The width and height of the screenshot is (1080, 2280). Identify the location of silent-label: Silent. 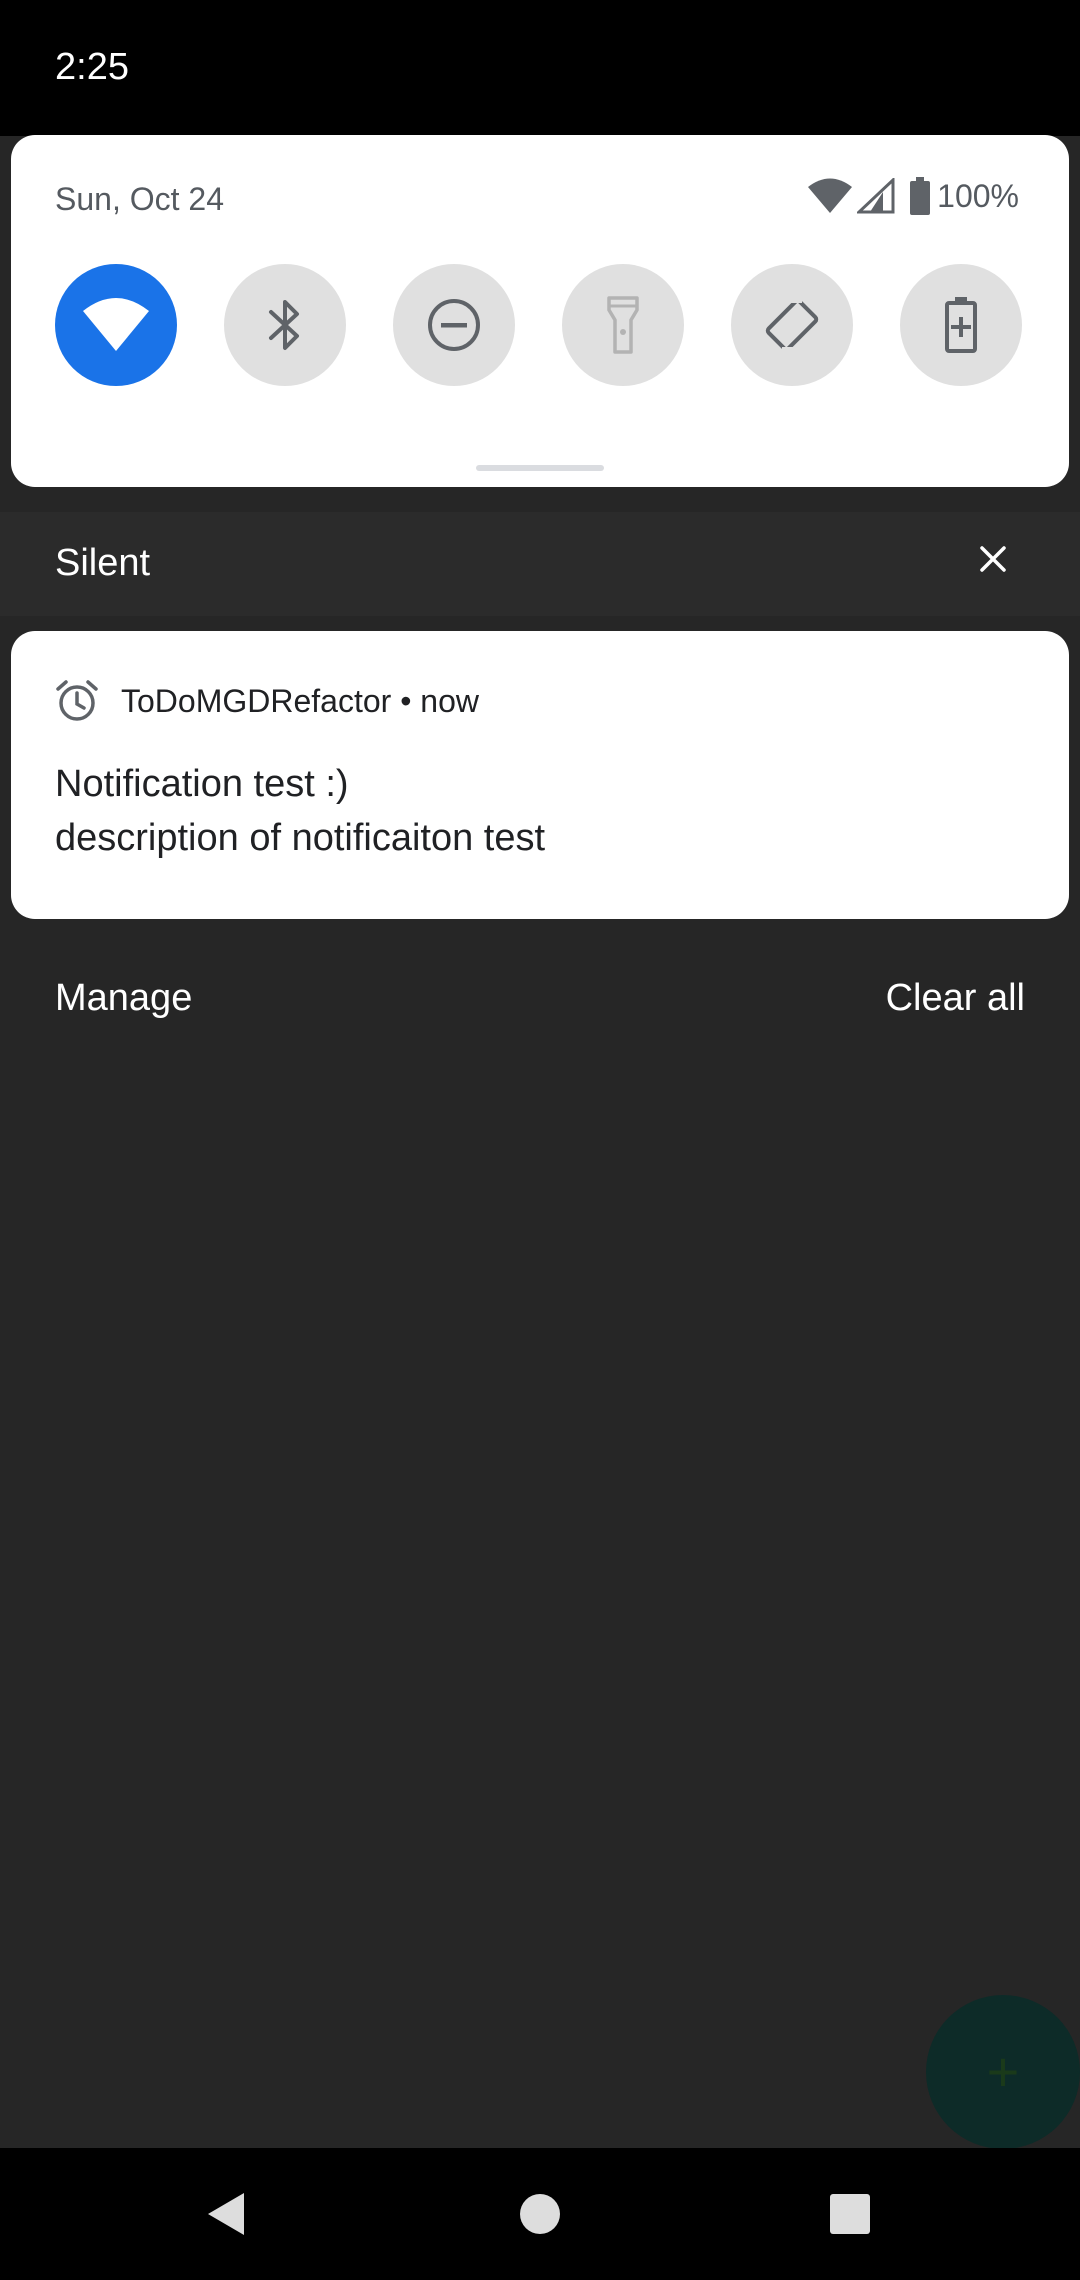
(103, 563).